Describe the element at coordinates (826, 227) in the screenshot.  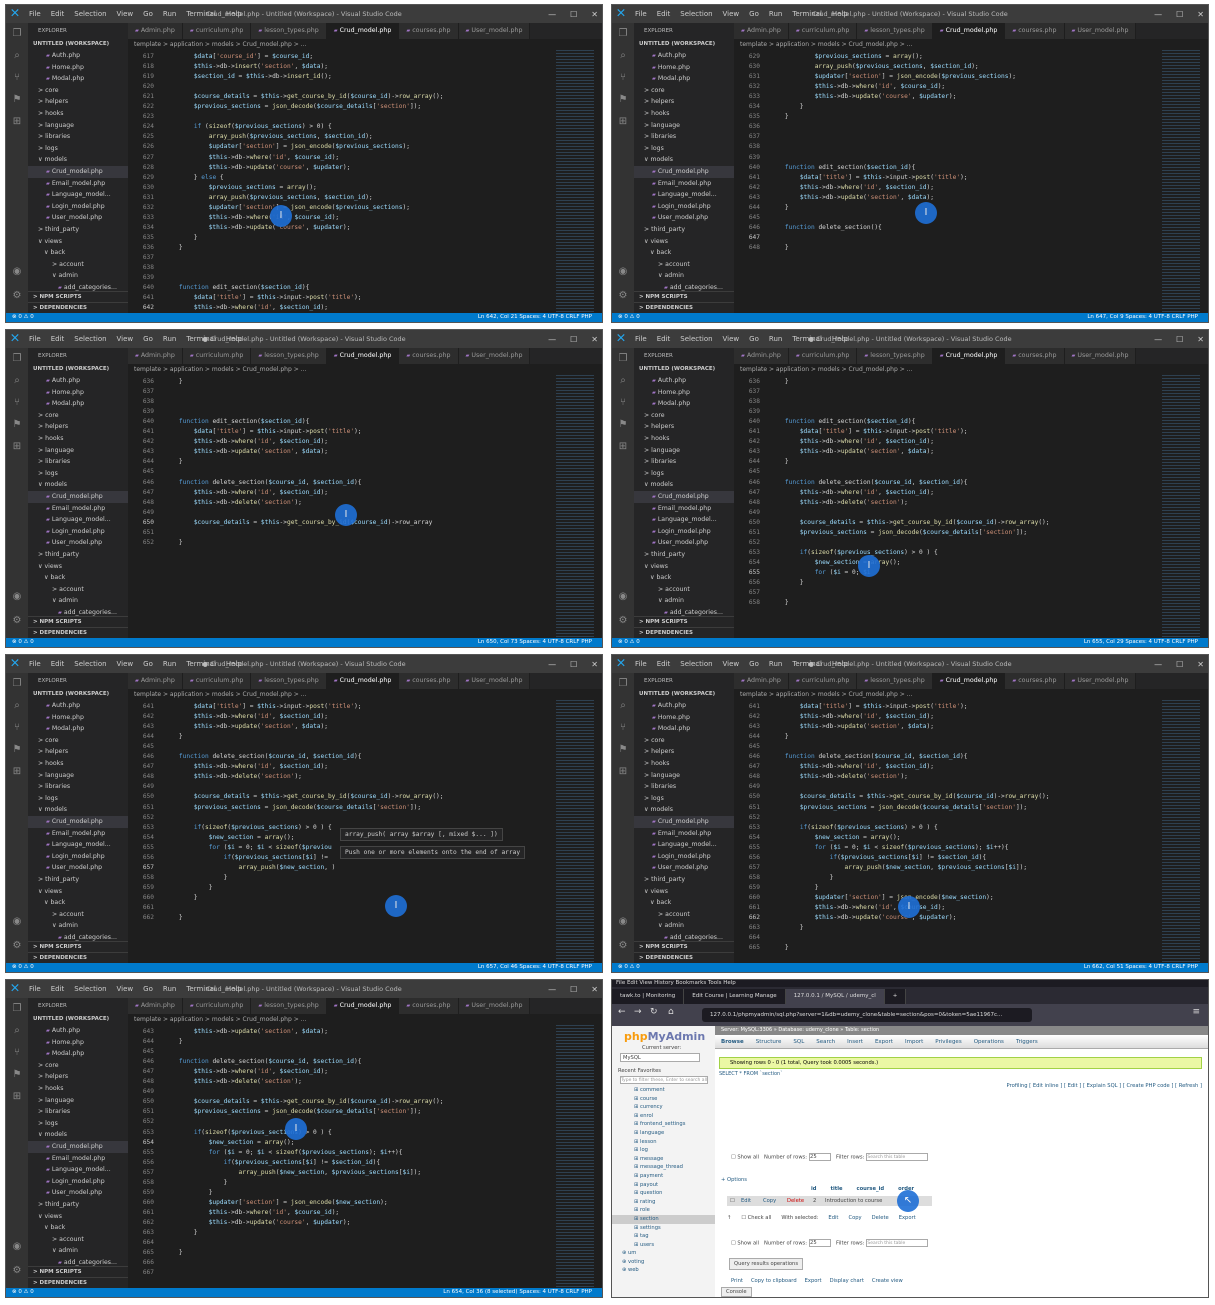
I see `code-line: function delete_section(){` at that location.